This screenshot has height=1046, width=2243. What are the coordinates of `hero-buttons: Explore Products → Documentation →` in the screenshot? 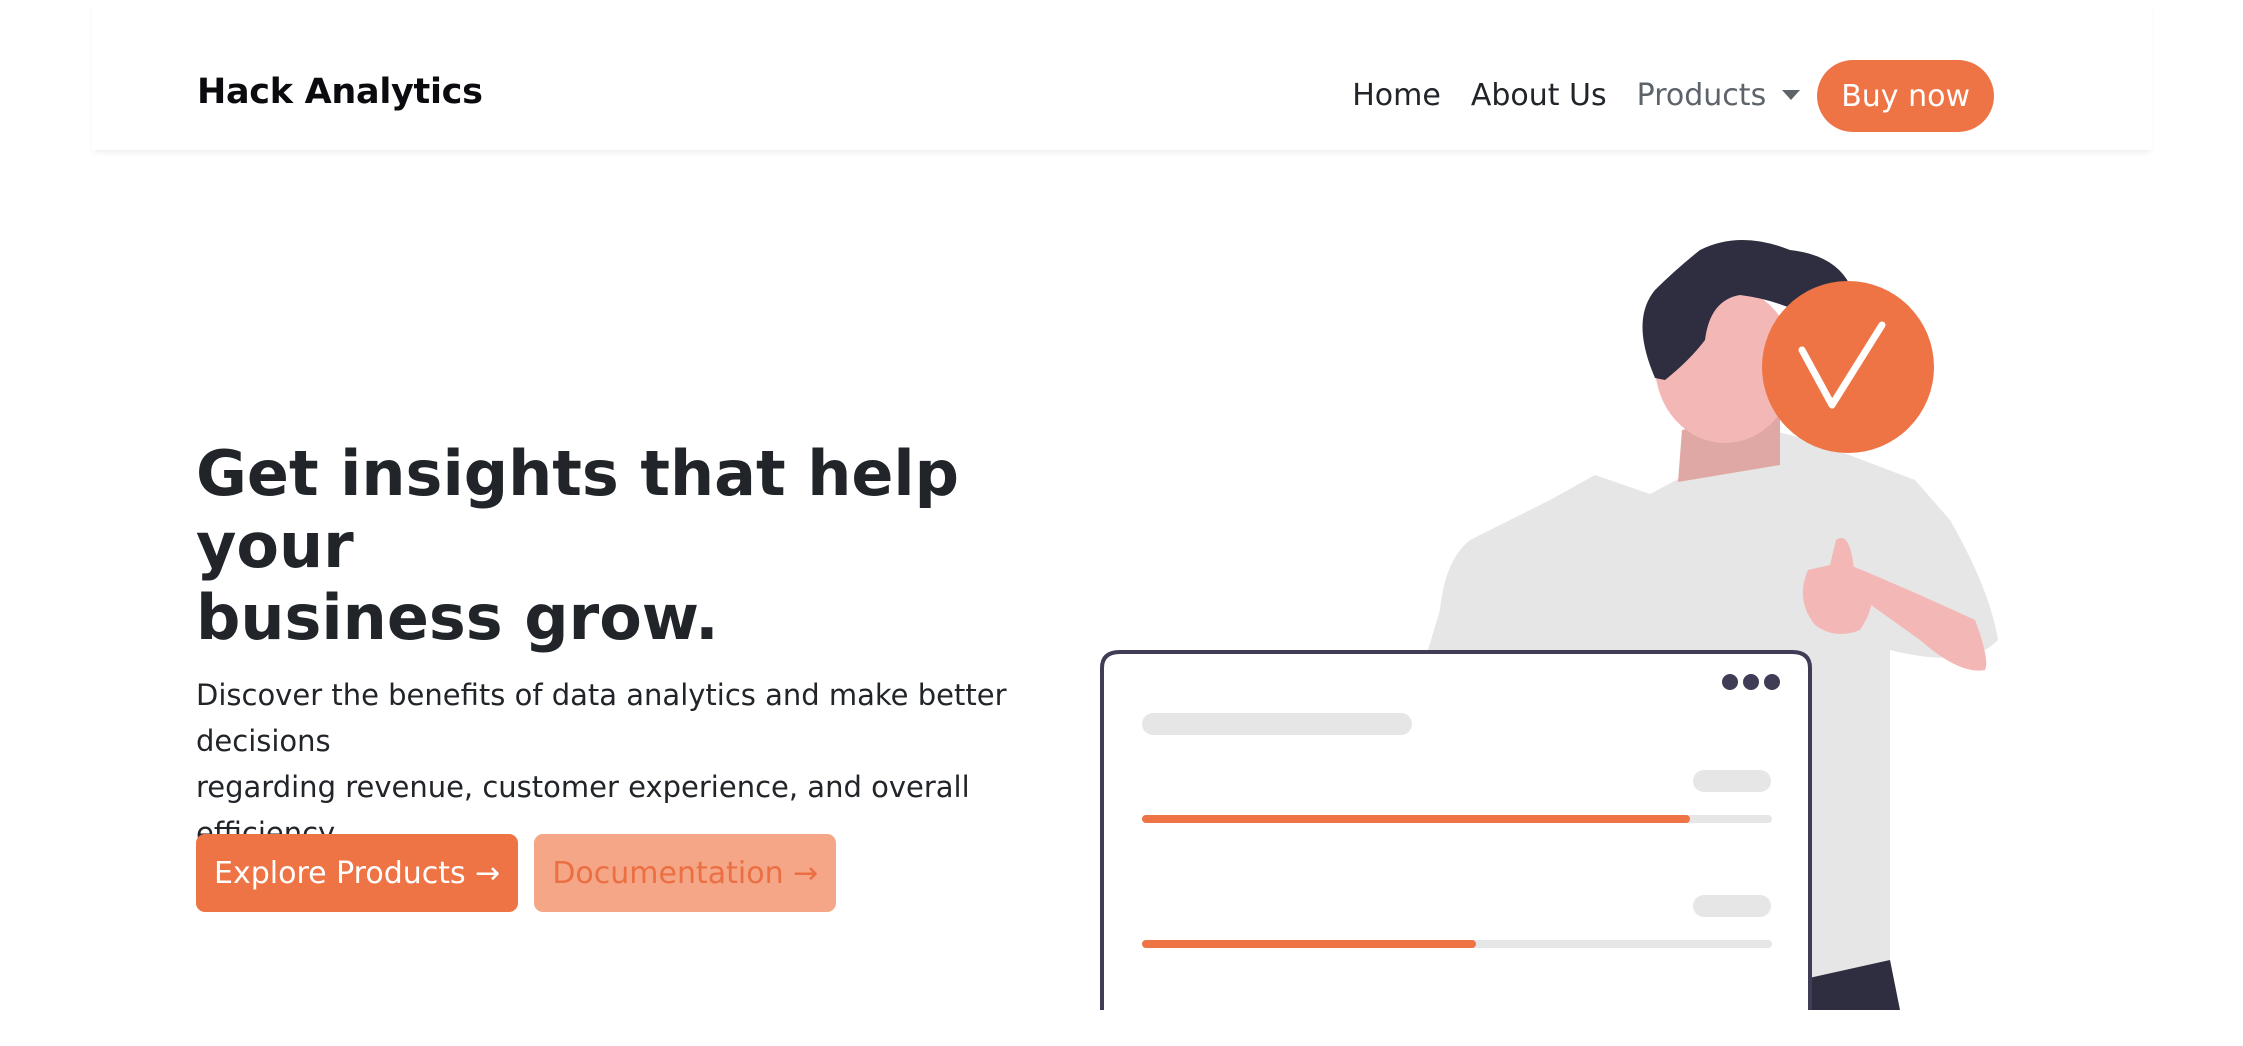 It's located at (516, 873).